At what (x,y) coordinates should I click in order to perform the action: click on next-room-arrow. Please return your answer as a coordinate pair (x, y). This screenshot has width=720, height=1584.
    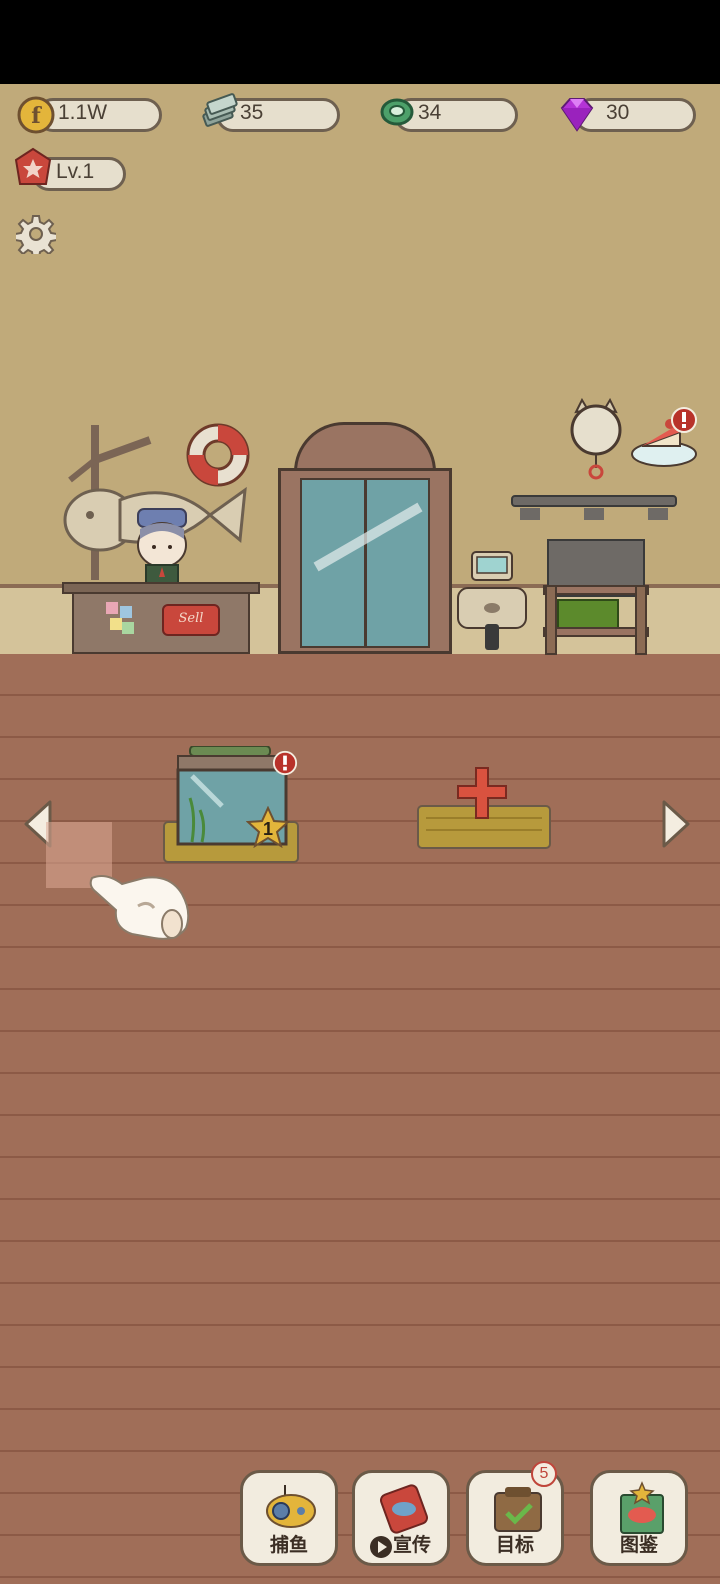
    Looking at the image, I should click on (676, 824).